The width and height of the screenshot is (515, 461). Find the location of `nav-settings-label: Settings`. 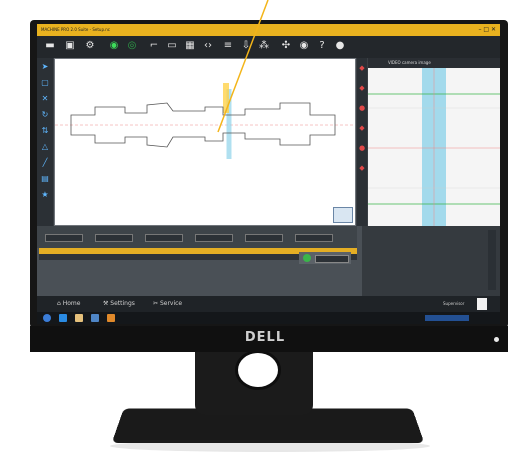

nav-settings-label: Settings is located at coordinates (122, 303).